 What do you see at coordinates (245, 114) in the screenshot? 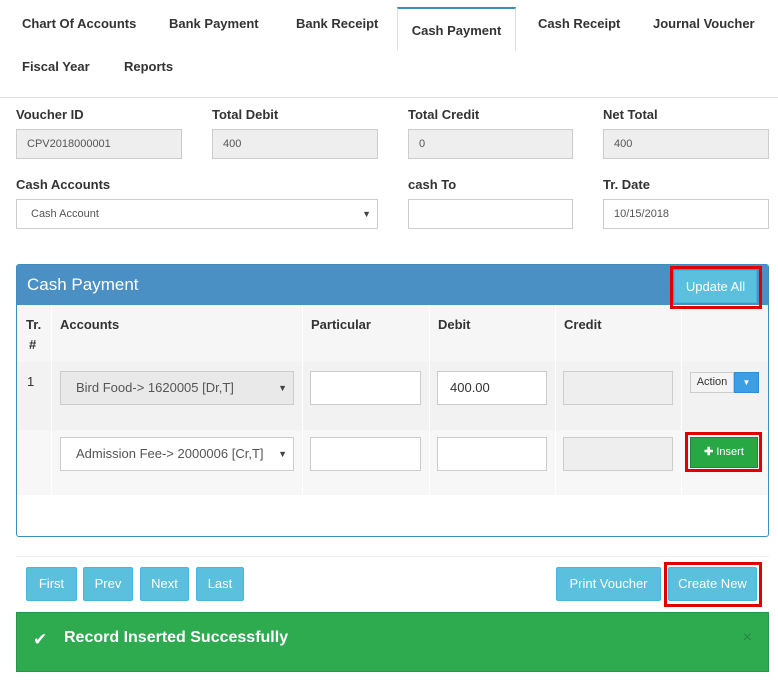
I see `total-debit-label: Total Debit` at bounding box center [245, 114].